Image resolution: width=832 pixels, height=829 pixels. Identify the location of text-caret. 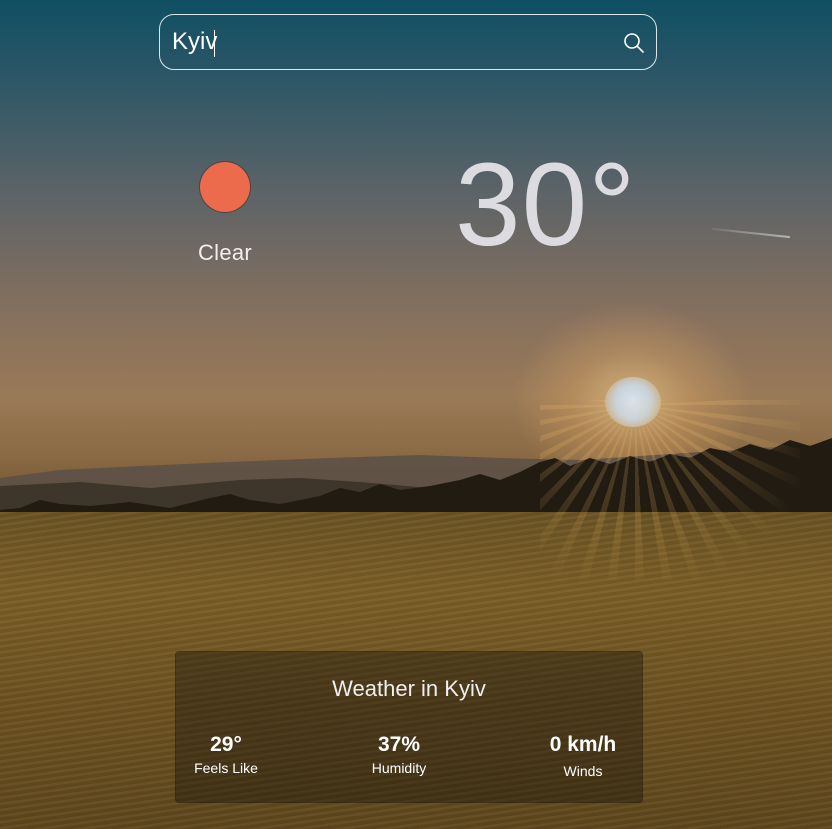
(214, 43).